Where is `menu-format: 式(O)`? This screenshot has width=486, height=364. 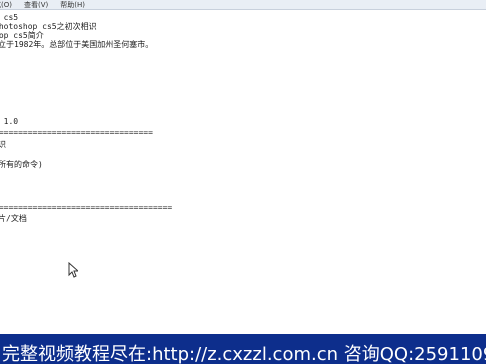 menu-format: 式(O) is located at coordinates (6, 4).